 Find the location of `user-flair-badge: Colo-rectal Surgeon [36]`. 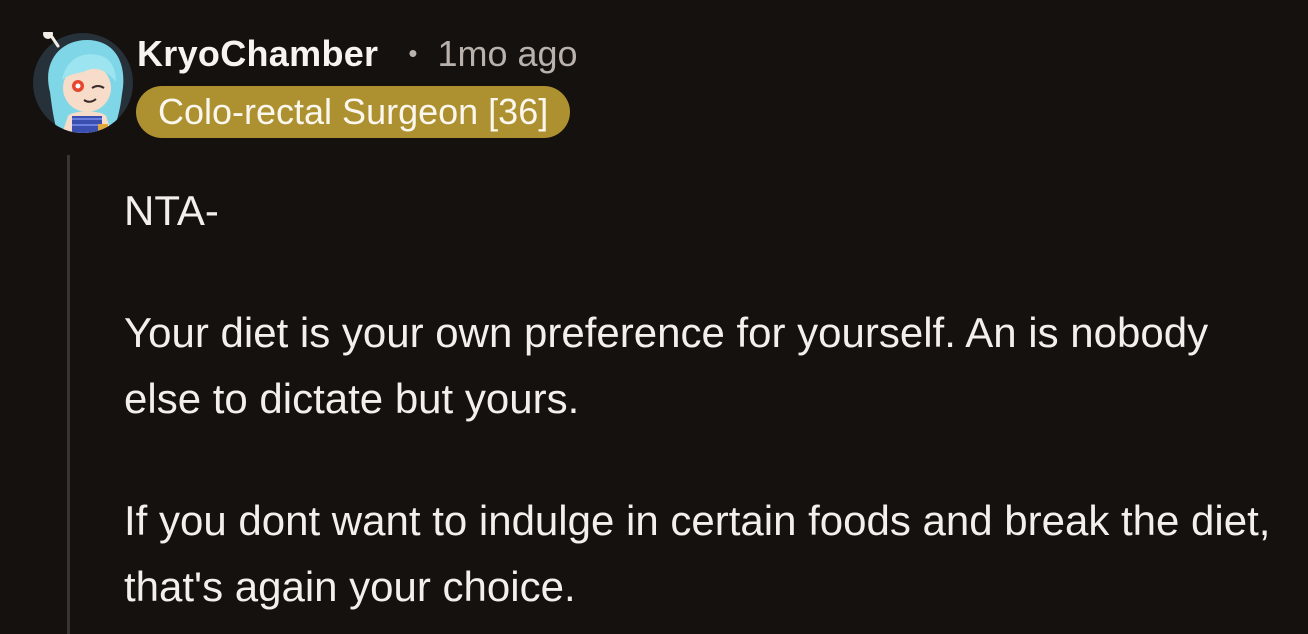

user-flair-badge: Colo-rectal Surgeon [36] is located at coordinates (353, 112).